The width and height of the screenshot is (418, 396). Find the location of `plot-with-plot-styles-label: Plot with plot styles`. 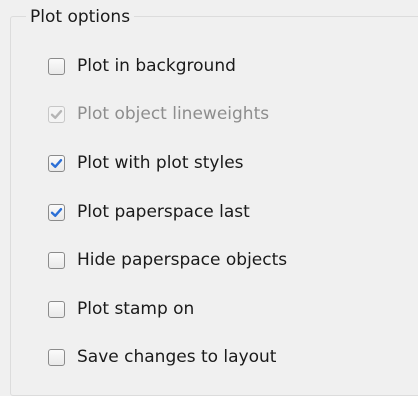

plot-with-plot-styles-label: Plot with plot styles is located at coordinates (160, 163).